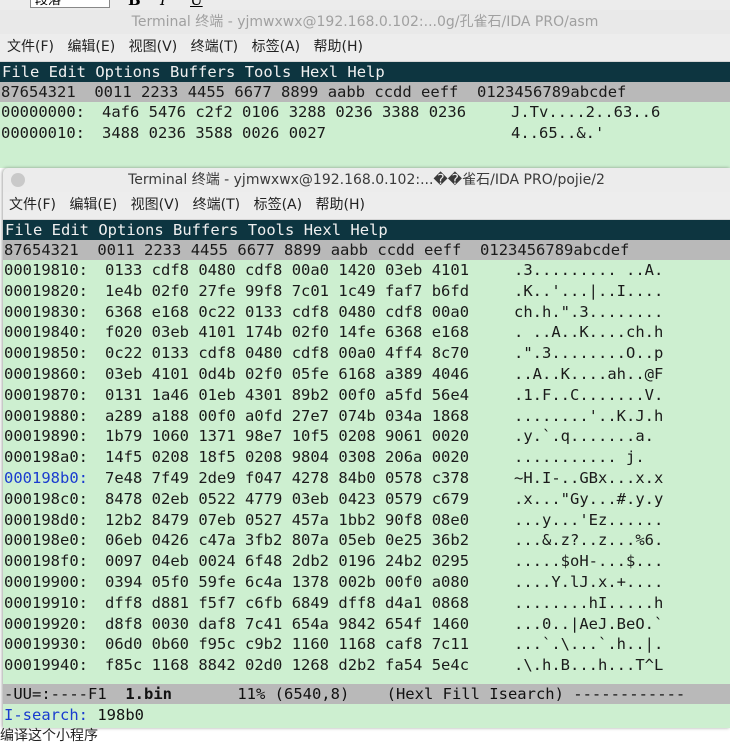 The image size is (730, 744). I want to click on hex-word: 9804, so click(310, 457).